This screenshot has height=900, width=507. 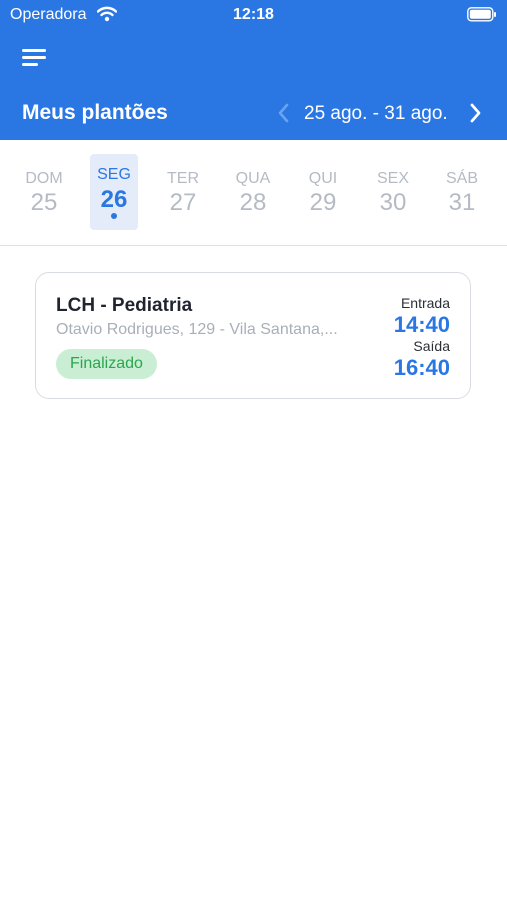 I want to click on status-time: 12:18, so click(x=253, y=14).